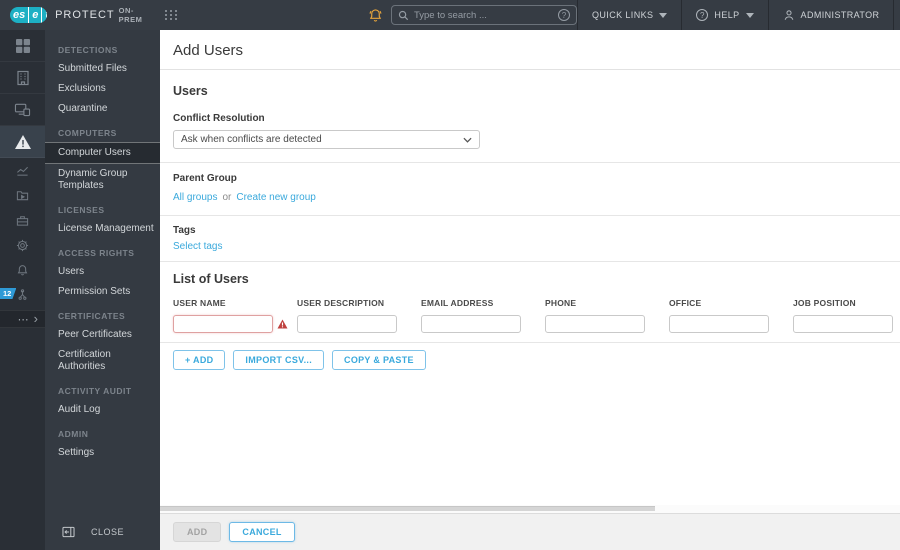  What do you see at coordinates (896, 15) in the screenshot?
I see `logout-button: LOGOUT > 59 min` at bounding box center [896, 15].